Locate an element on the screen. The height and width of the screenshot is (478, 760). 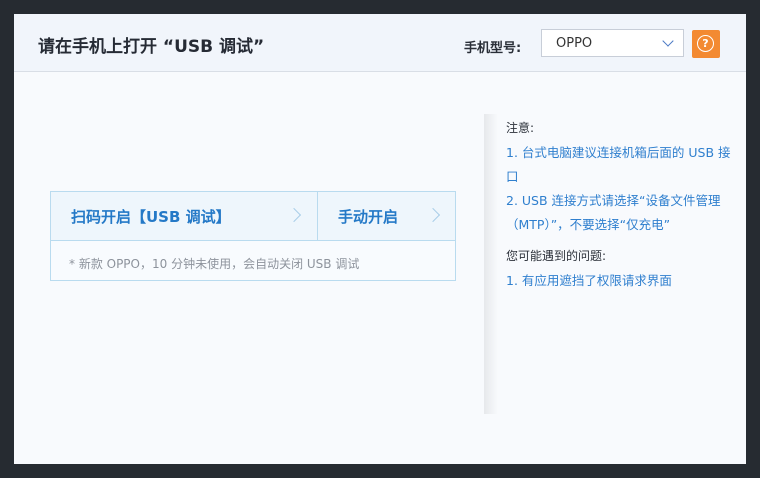
chevron-down-icon is located at coordinates (668, 41).